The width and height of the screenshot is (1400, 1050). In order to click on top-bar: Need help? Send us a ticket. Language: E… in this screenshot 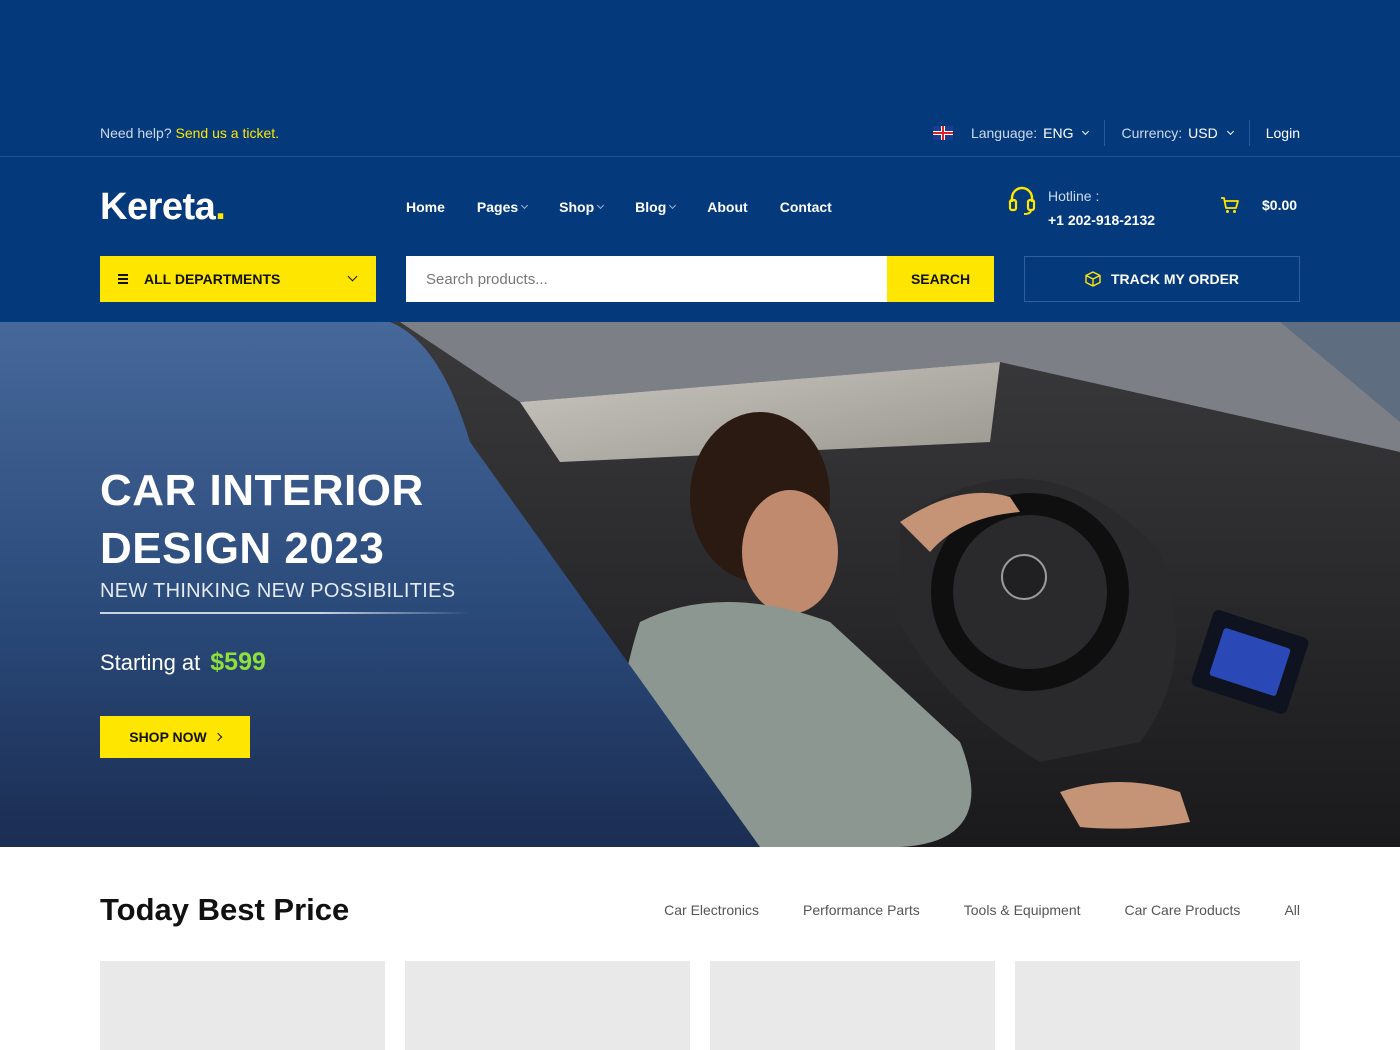, I will do `click(700, 133)`.